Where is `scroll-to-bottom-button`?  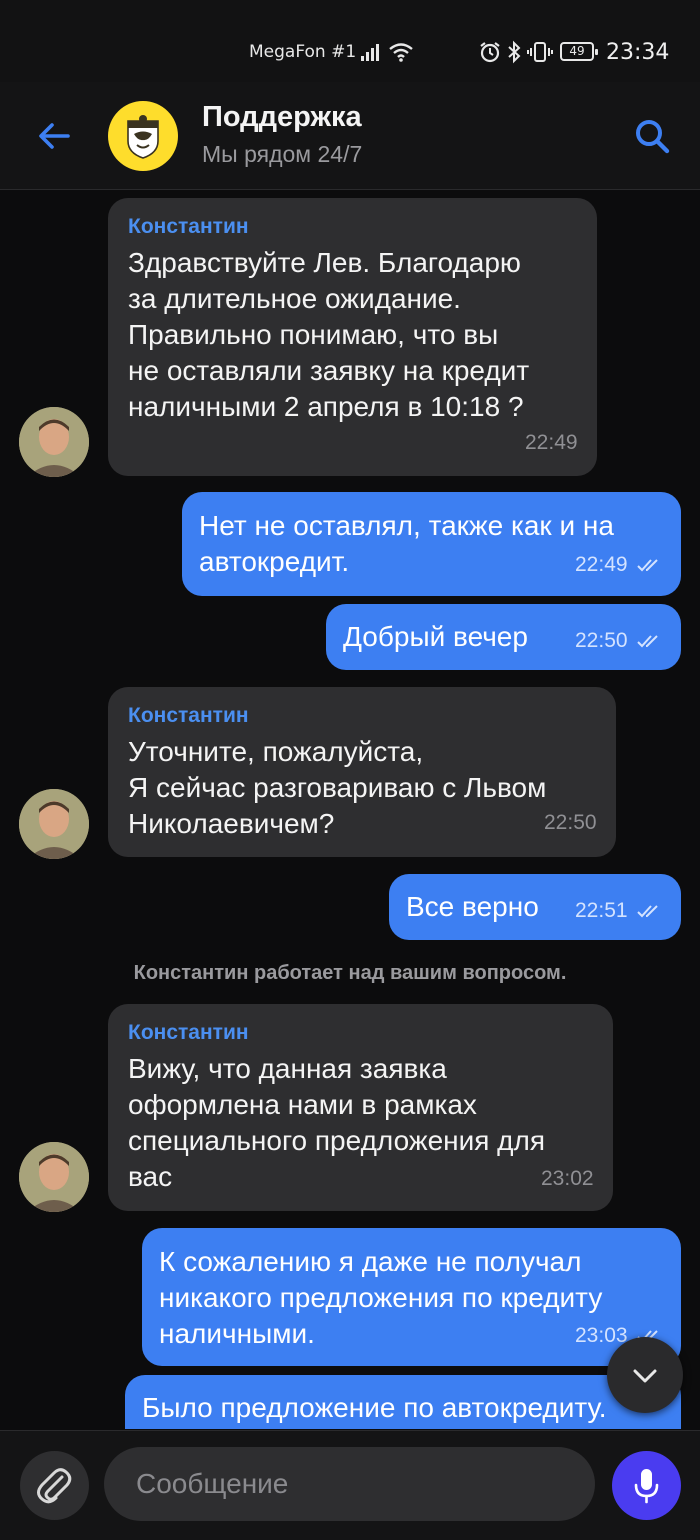
scroll-to-bottom-button is located at coordinates (645, 1375).